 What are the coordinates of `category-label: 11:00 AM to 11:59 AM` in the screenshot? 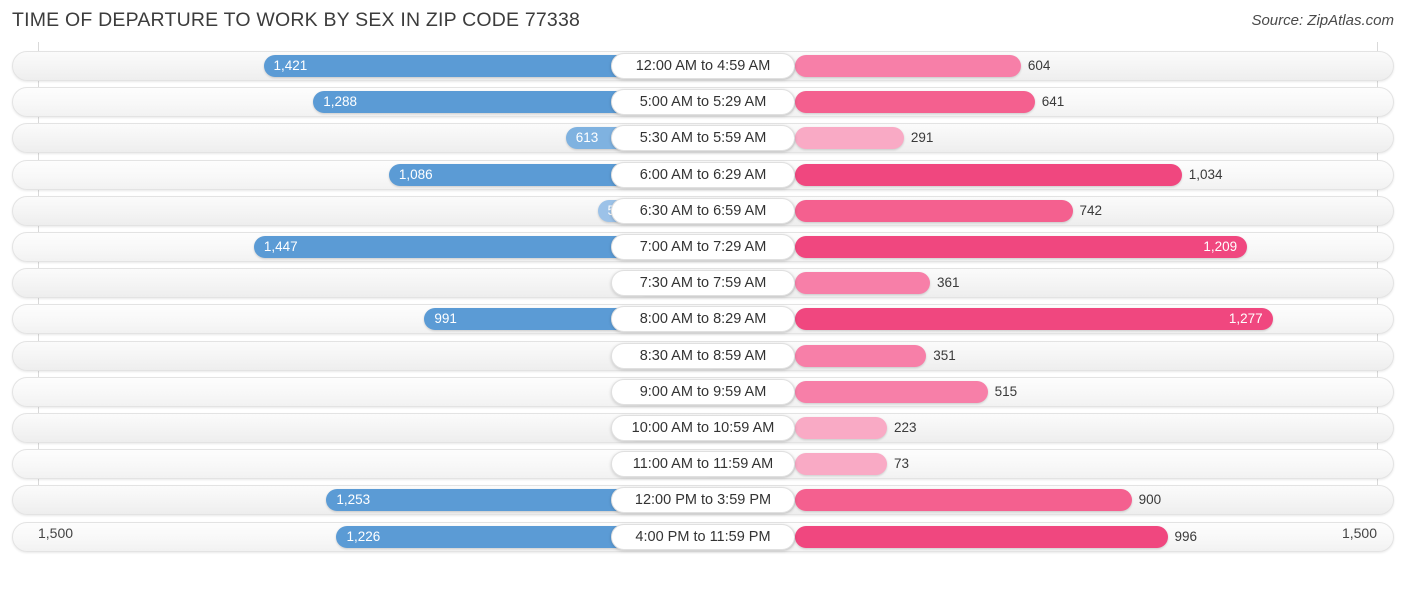 It's located at (703, 464).